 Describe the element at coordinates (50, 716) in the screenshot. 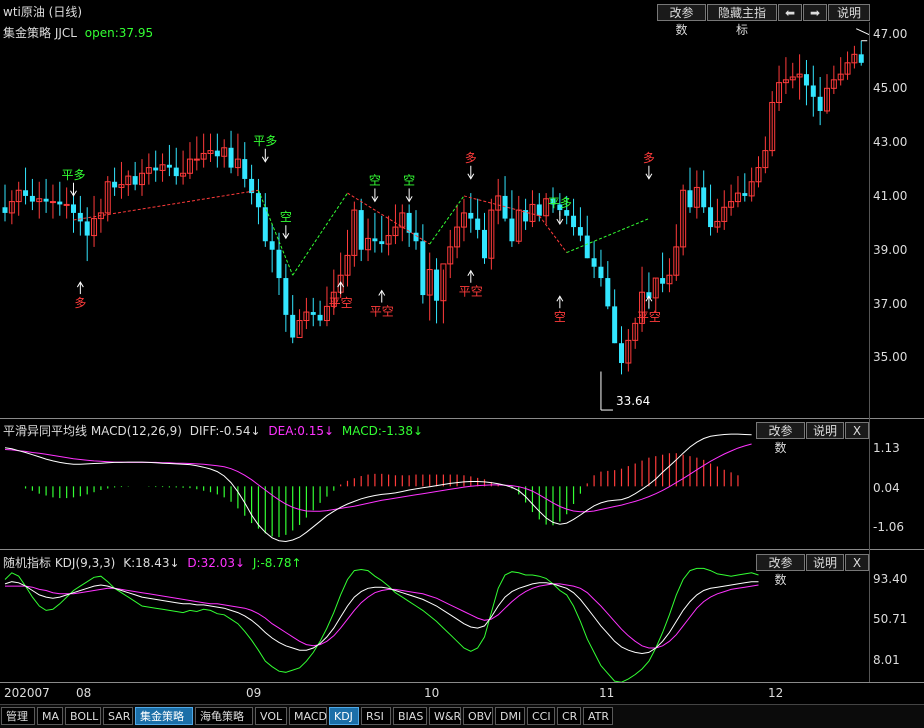

I see `tab-ma: MA` at that location.